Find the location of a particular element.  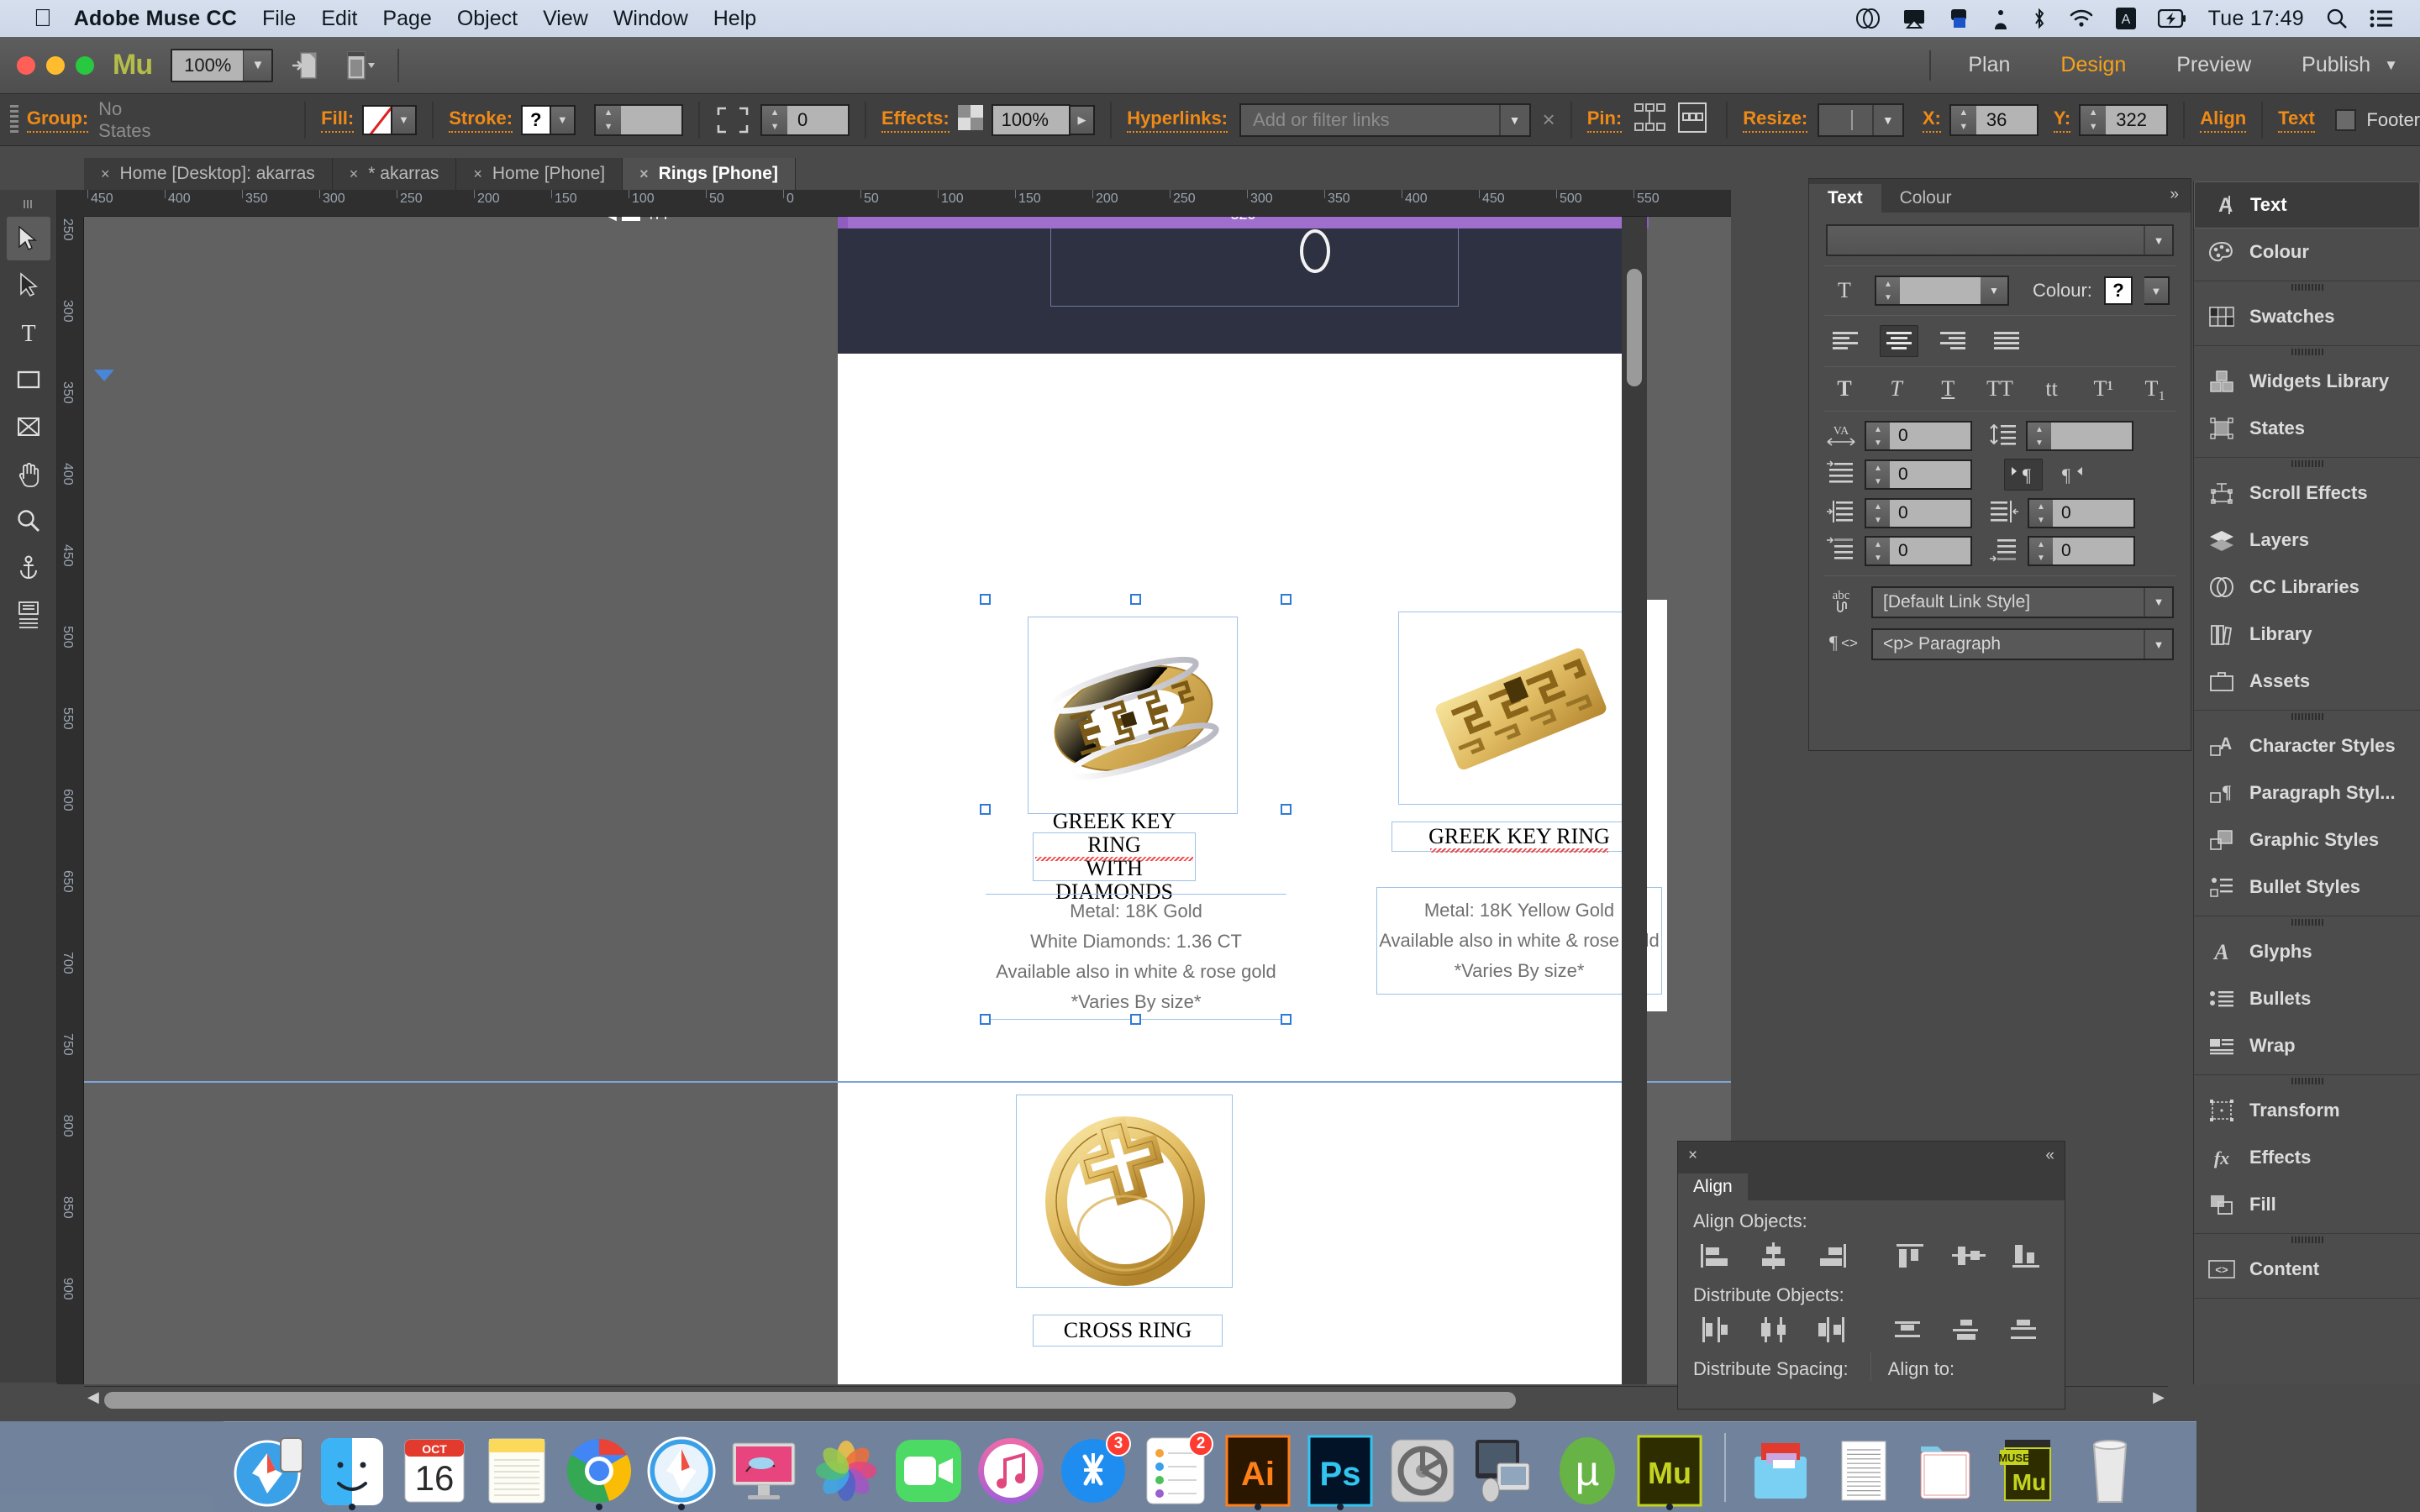

bluetooth-icon is located at coordinates (2040, 18).